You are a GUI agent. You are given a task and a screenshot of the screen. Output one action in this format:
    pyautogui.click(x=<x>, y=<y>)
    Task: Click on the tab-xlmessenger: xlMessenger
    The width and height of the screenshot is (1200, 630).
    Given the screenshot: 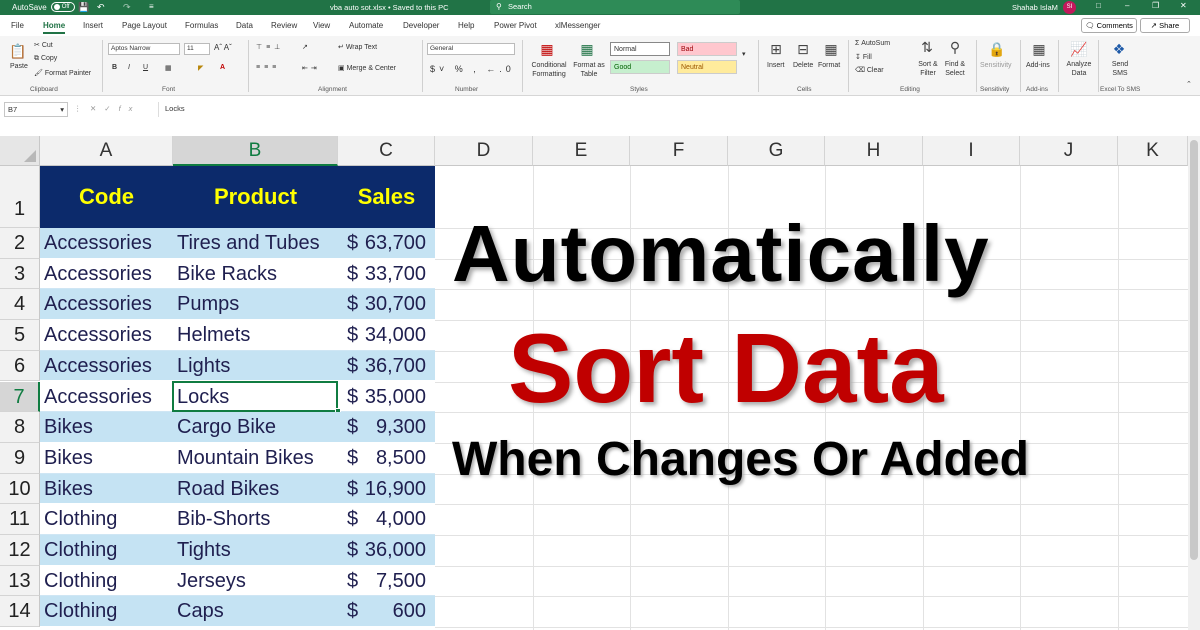 What is the action you would take?
    pyautogui.click(x=577, y=25)
    